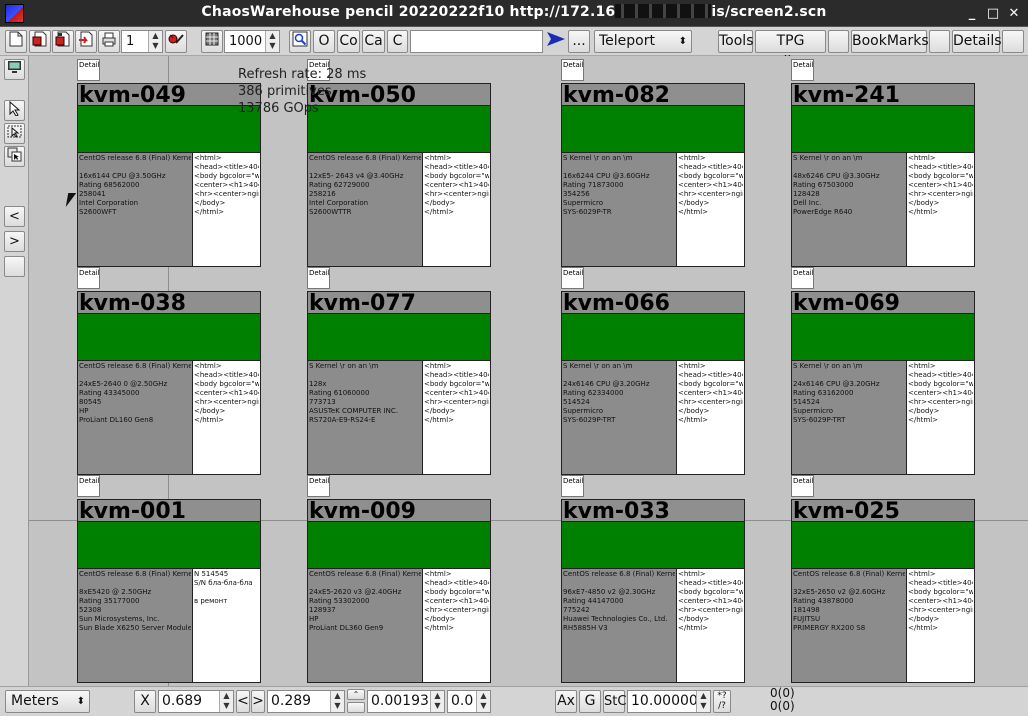 This screenshot has width=1028, height=716. Describe the element at coordinates (14, 216) in the screenshot. I see `prev-button: <` at that location.